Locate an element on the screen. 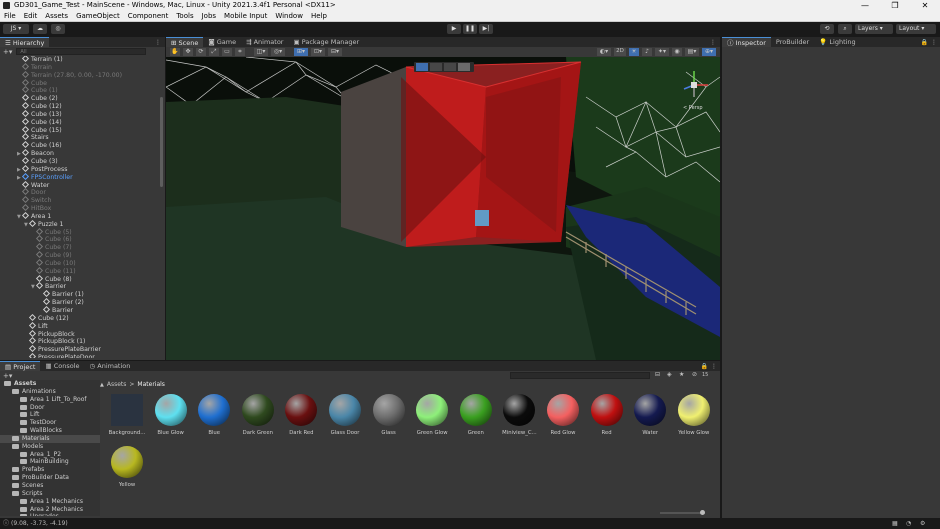 The image size is (940, 529). hierarchy-item: Cube (12) is located at coordinates (80, 318).